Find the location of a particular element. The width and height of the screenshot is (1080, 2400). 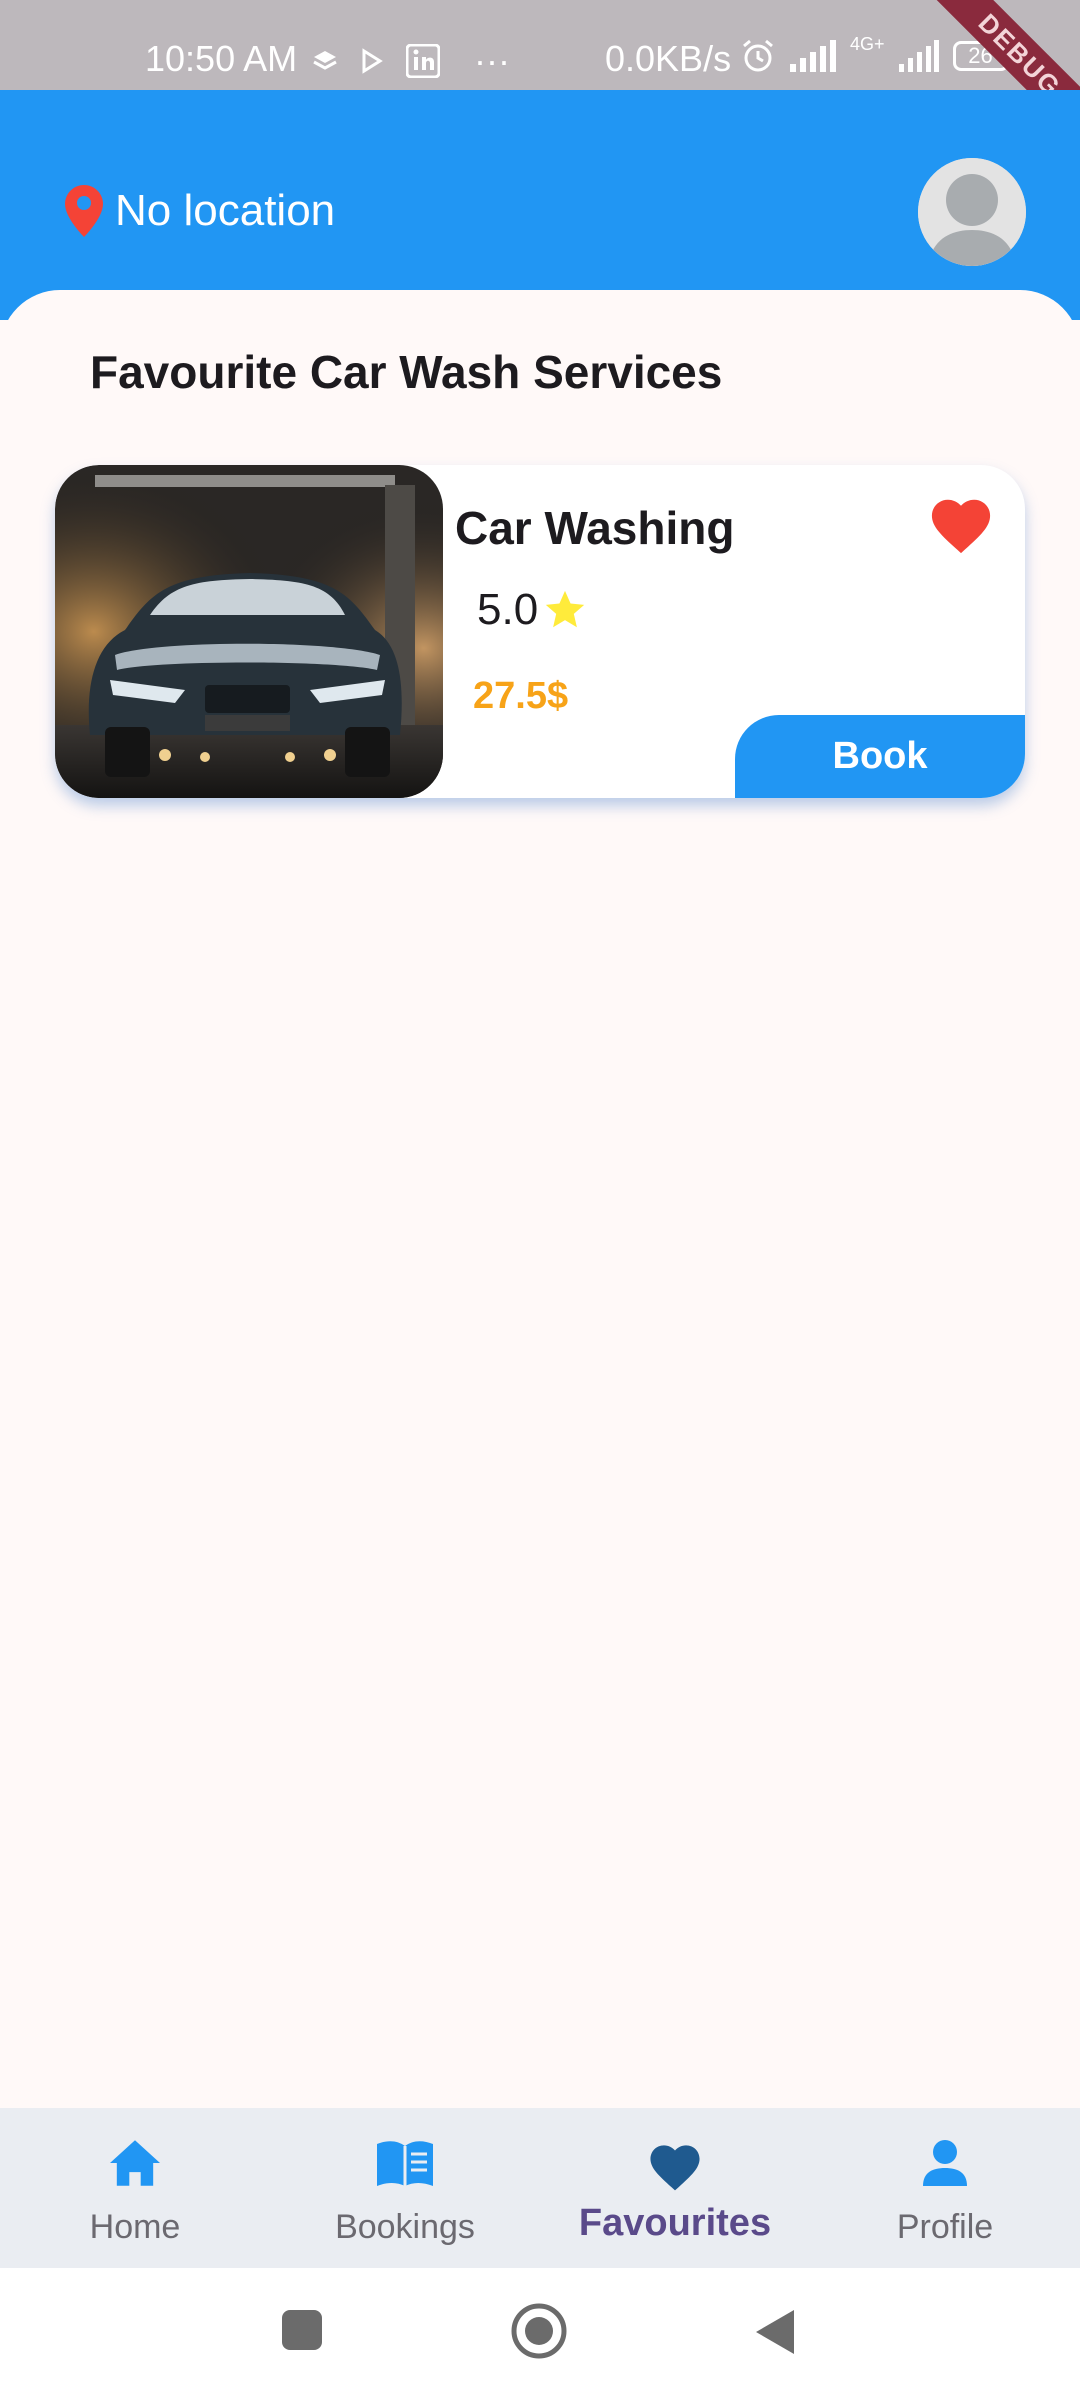

nav-label-home: Home is located at coordinates (135, 2227).